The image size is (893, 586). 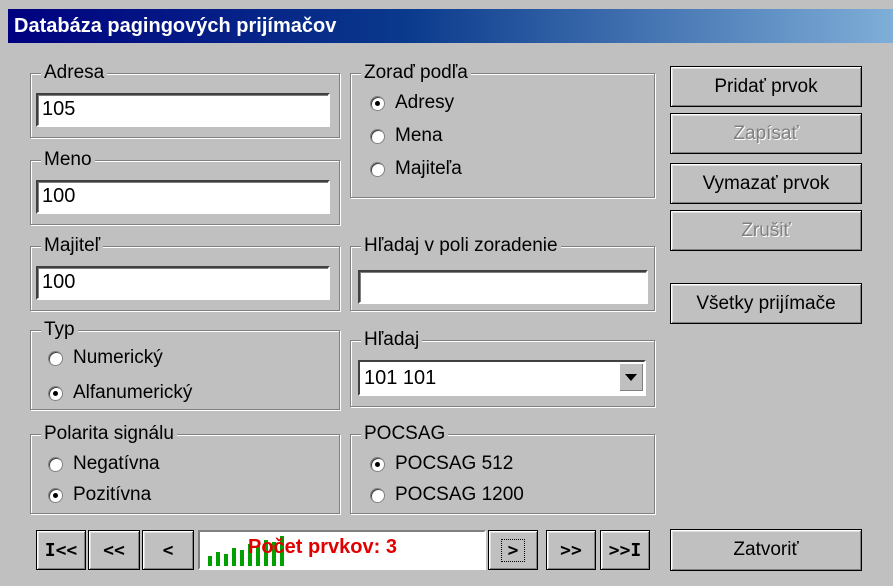 I want to click on meno-input: 100, so click(x=183, y=197).